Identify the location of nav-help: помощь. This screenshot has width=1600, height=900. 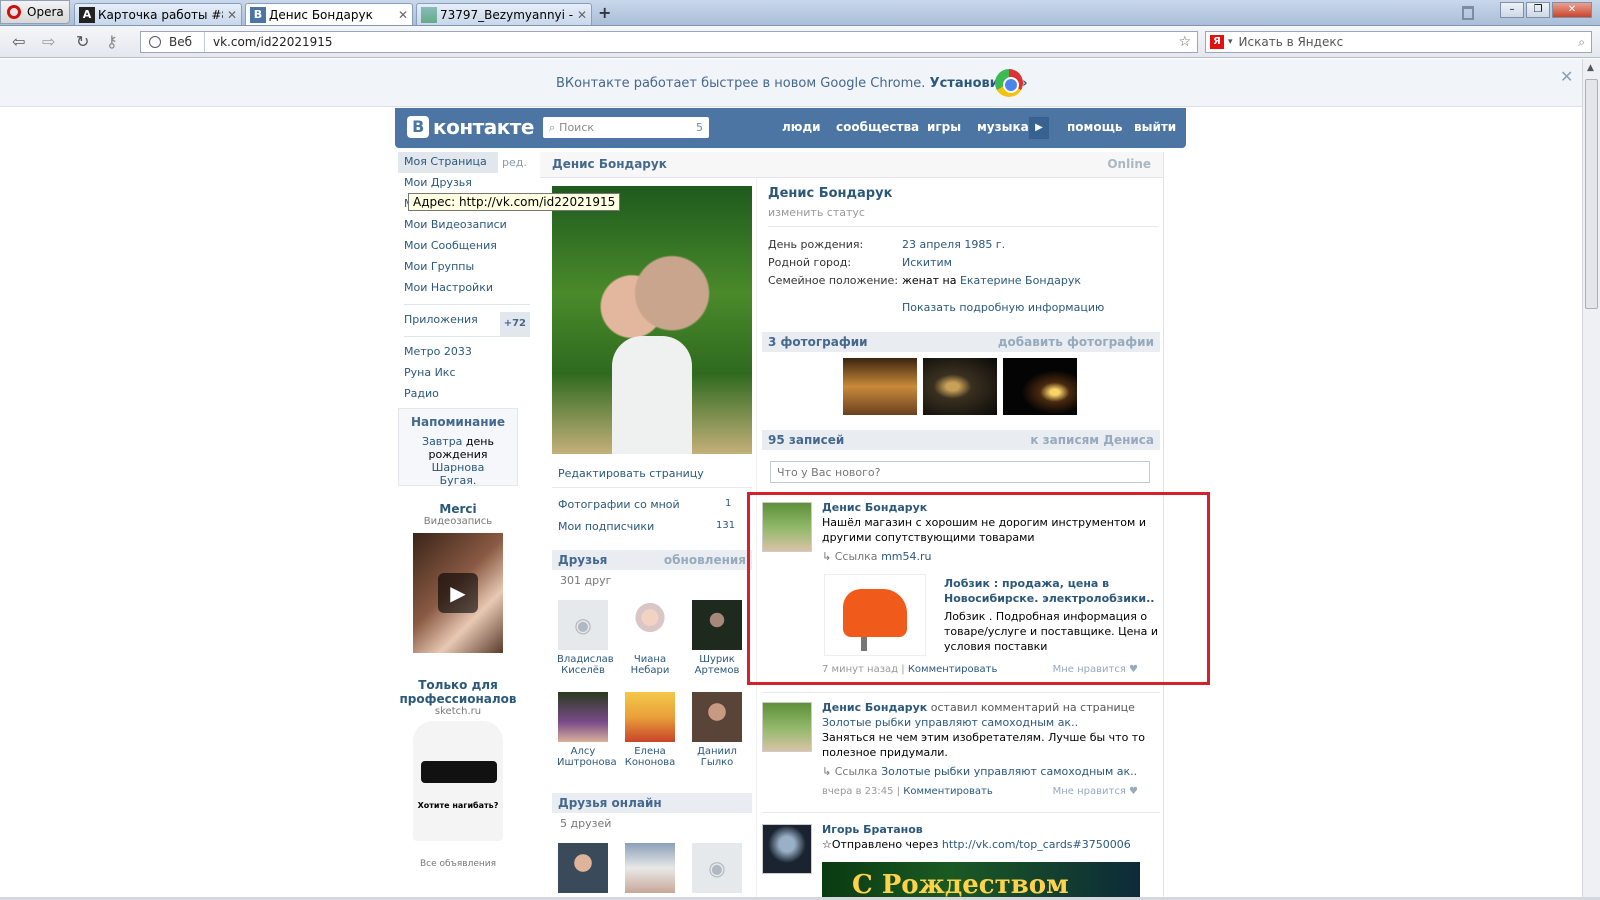
(1094, 127).